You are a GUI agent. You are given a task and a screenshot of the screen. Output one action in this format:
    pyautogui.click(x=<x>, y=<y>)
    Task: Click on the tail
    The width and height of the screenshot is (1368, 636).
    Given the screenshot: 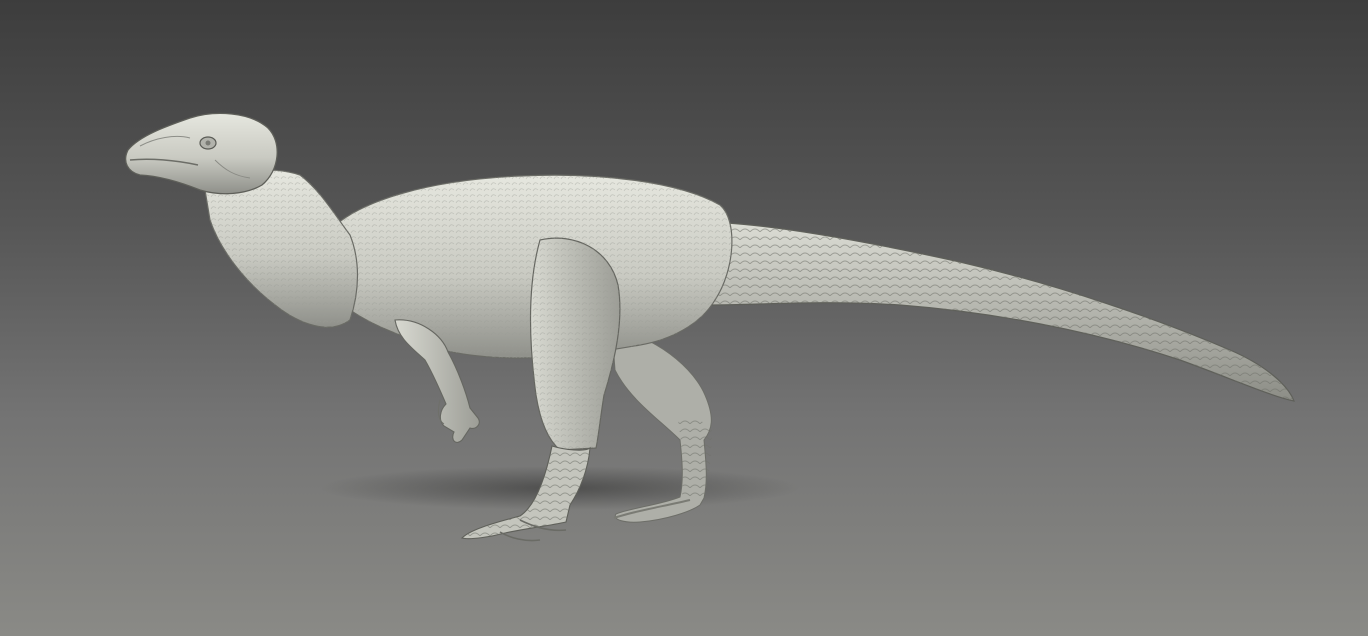 What is the action you would take?
    pyautogui.click(x=997, y=311)
    